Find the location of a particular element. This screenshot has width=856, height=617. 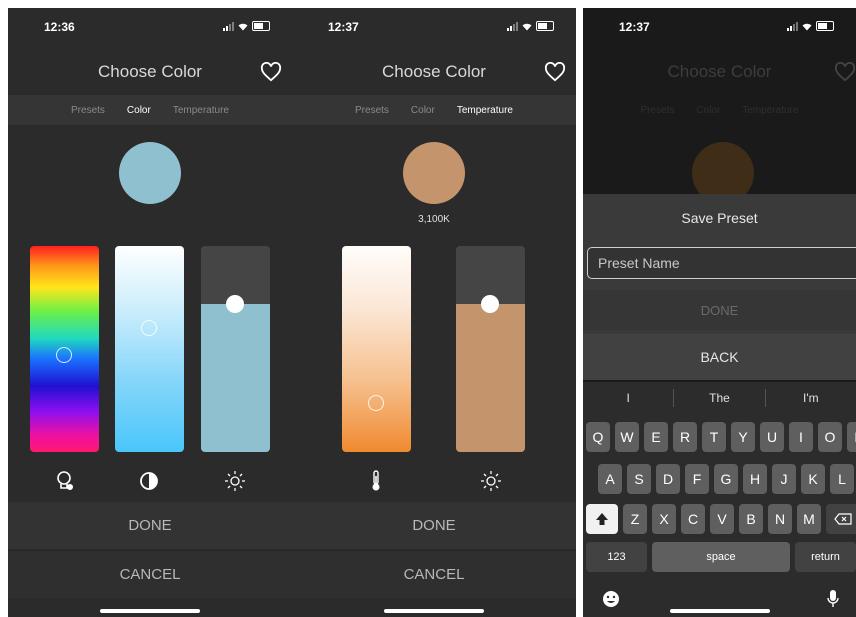

key: J is located at coordinates (784, 479).